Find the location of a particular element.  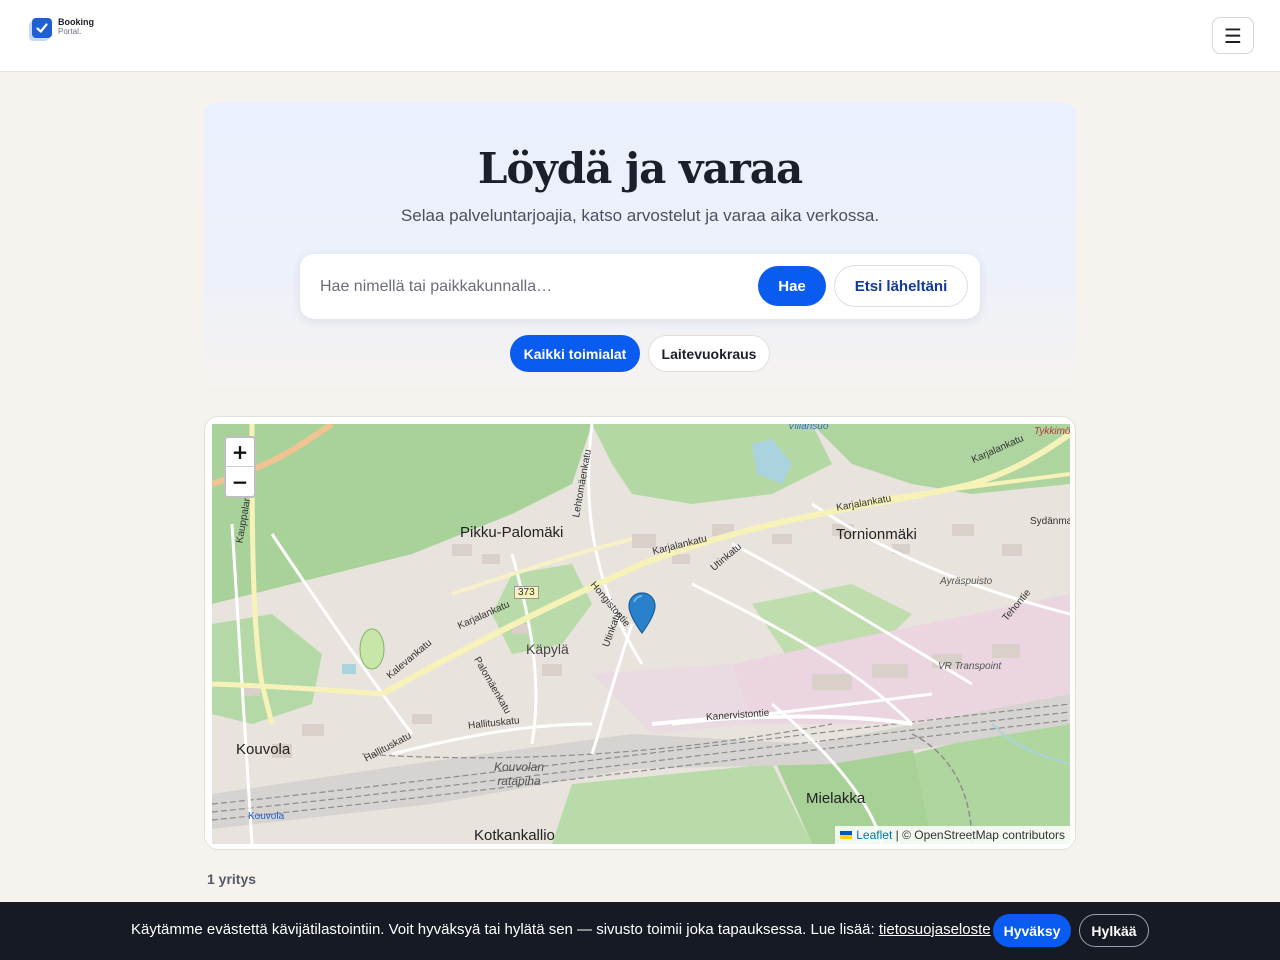

zoom-in-button: + is located at coordinates (240, 452).